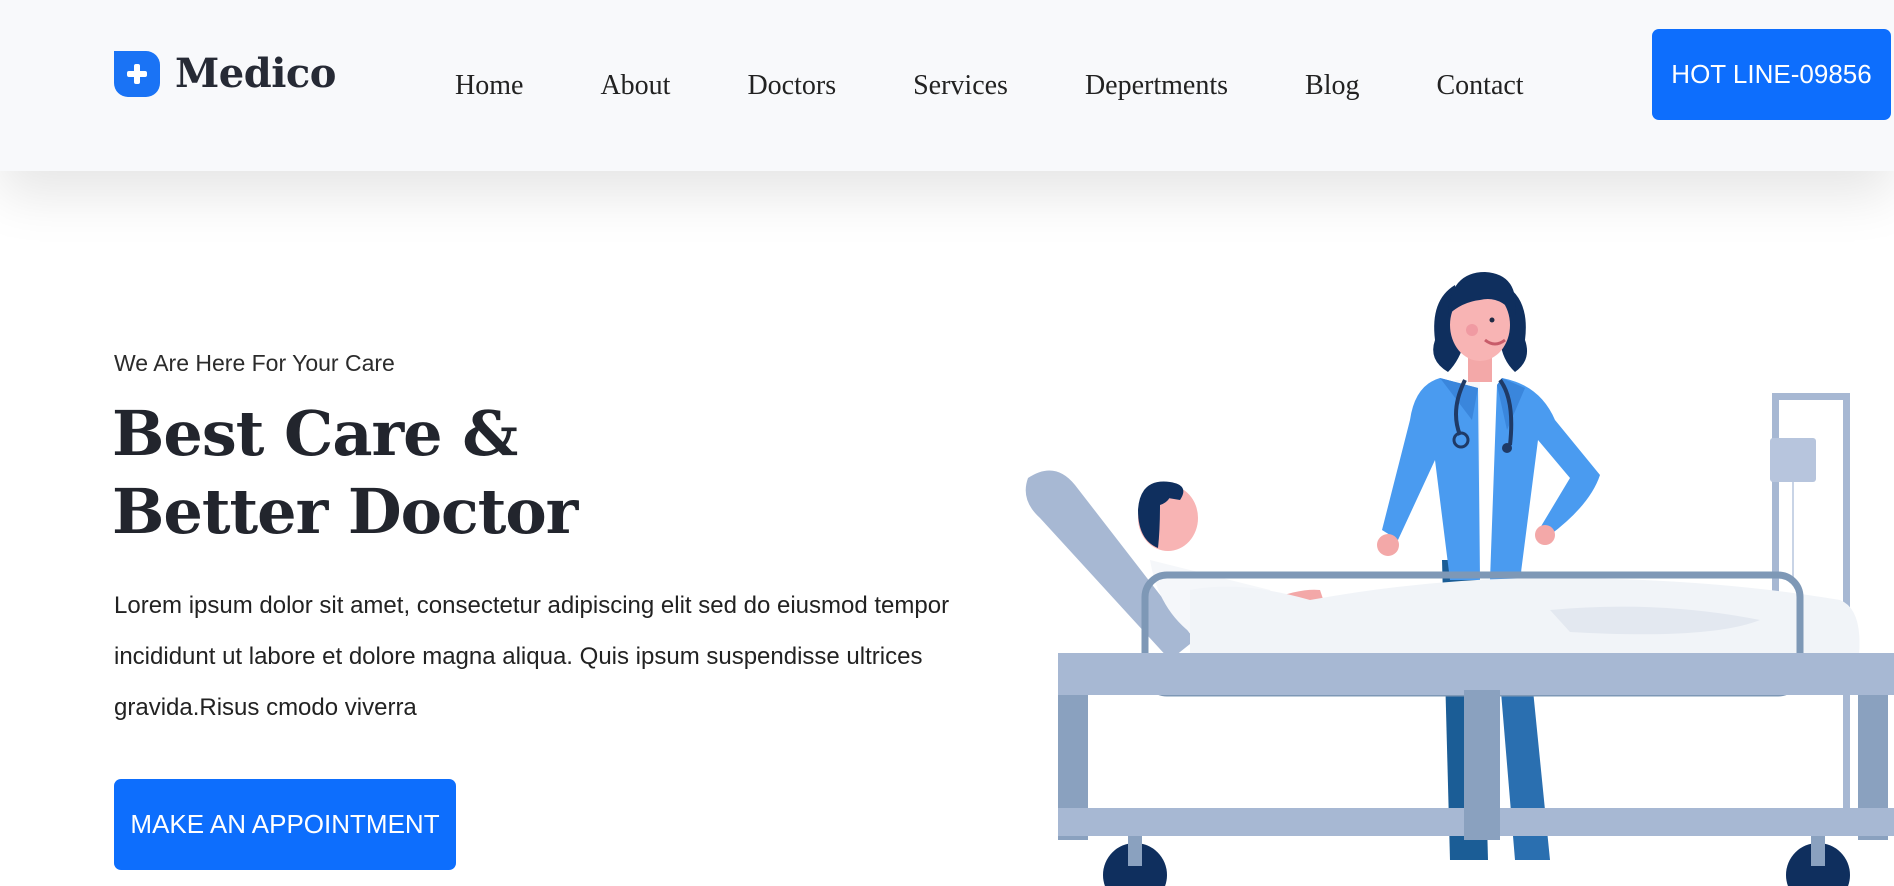 This screenshot has width=1894, height=886. What do you see at coordinates (345, 511) in the screenshot?
I see `hero-headline-line-2: Better Doctor` at bounding box center [345, 511].